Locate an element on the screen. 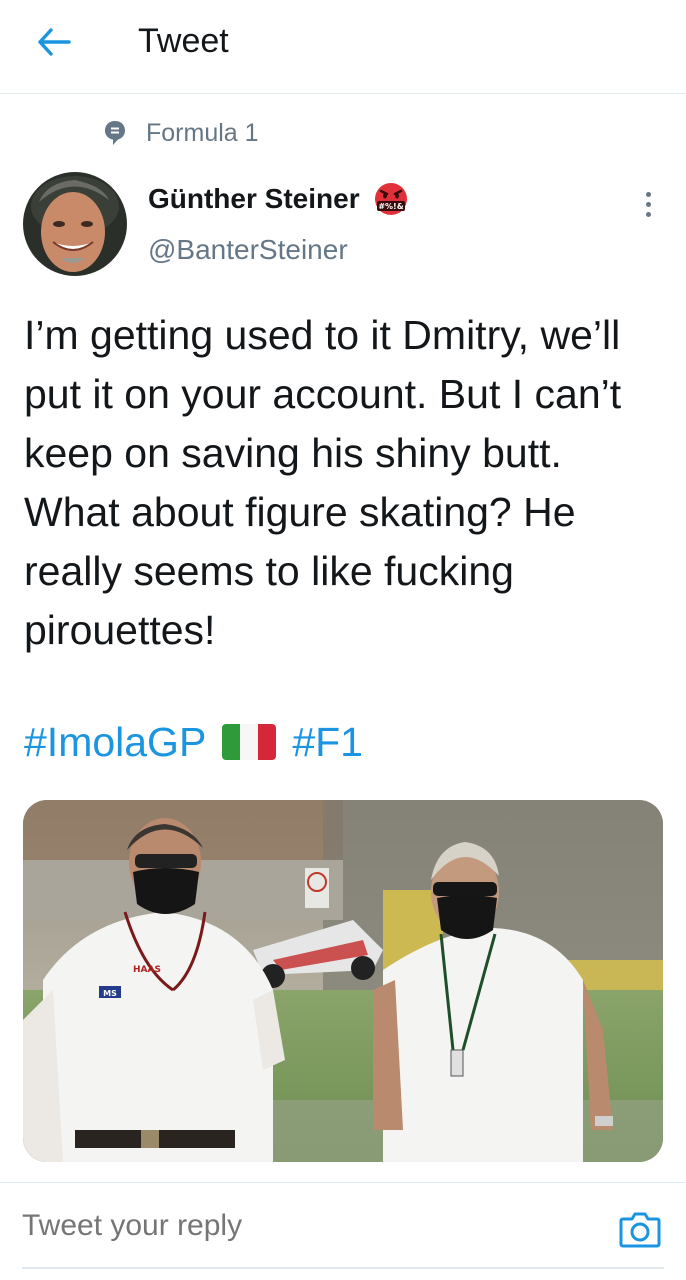 The height and width of the screenshot is (1280, 686). italy-flag-icon is located at coordinates (249, 742).